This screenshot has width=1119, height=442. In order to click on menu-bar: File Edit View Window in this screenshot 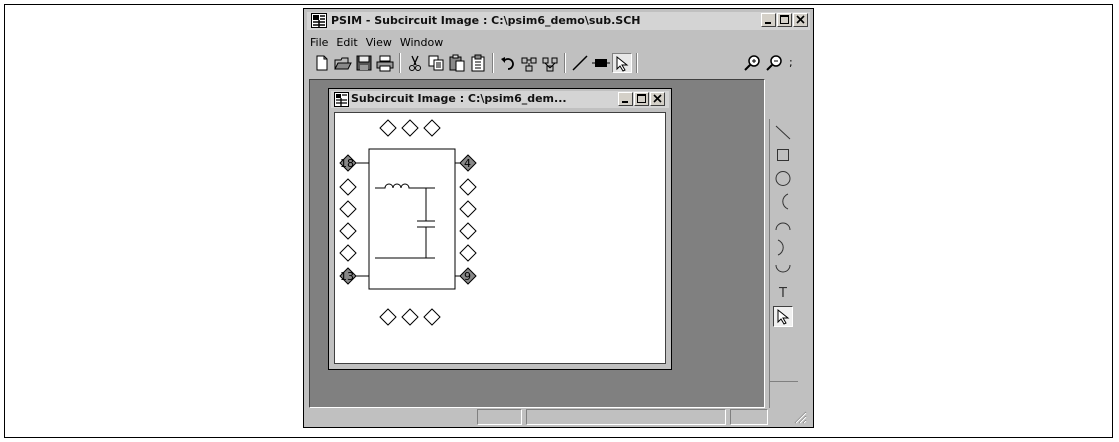, I will do `click(377, 40)`.